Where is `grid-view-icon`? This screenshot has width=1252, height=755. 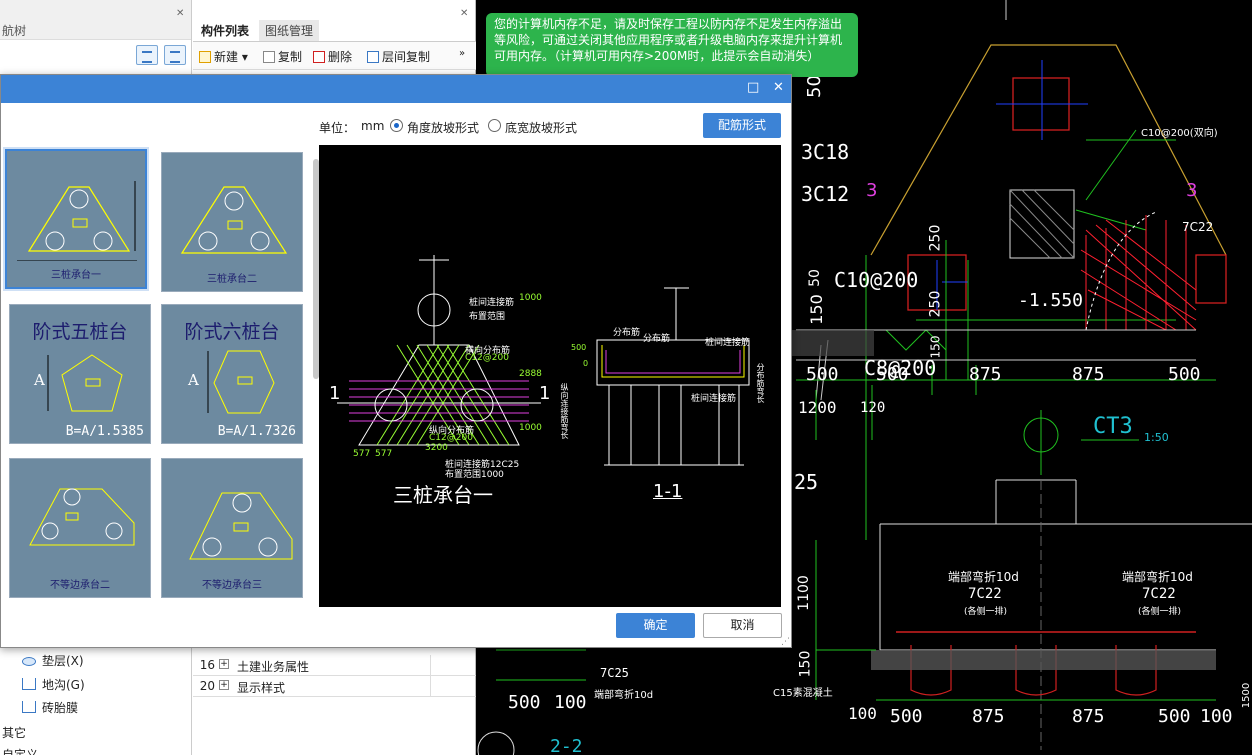 grid-view-icon is located at coordinates (175, 55).